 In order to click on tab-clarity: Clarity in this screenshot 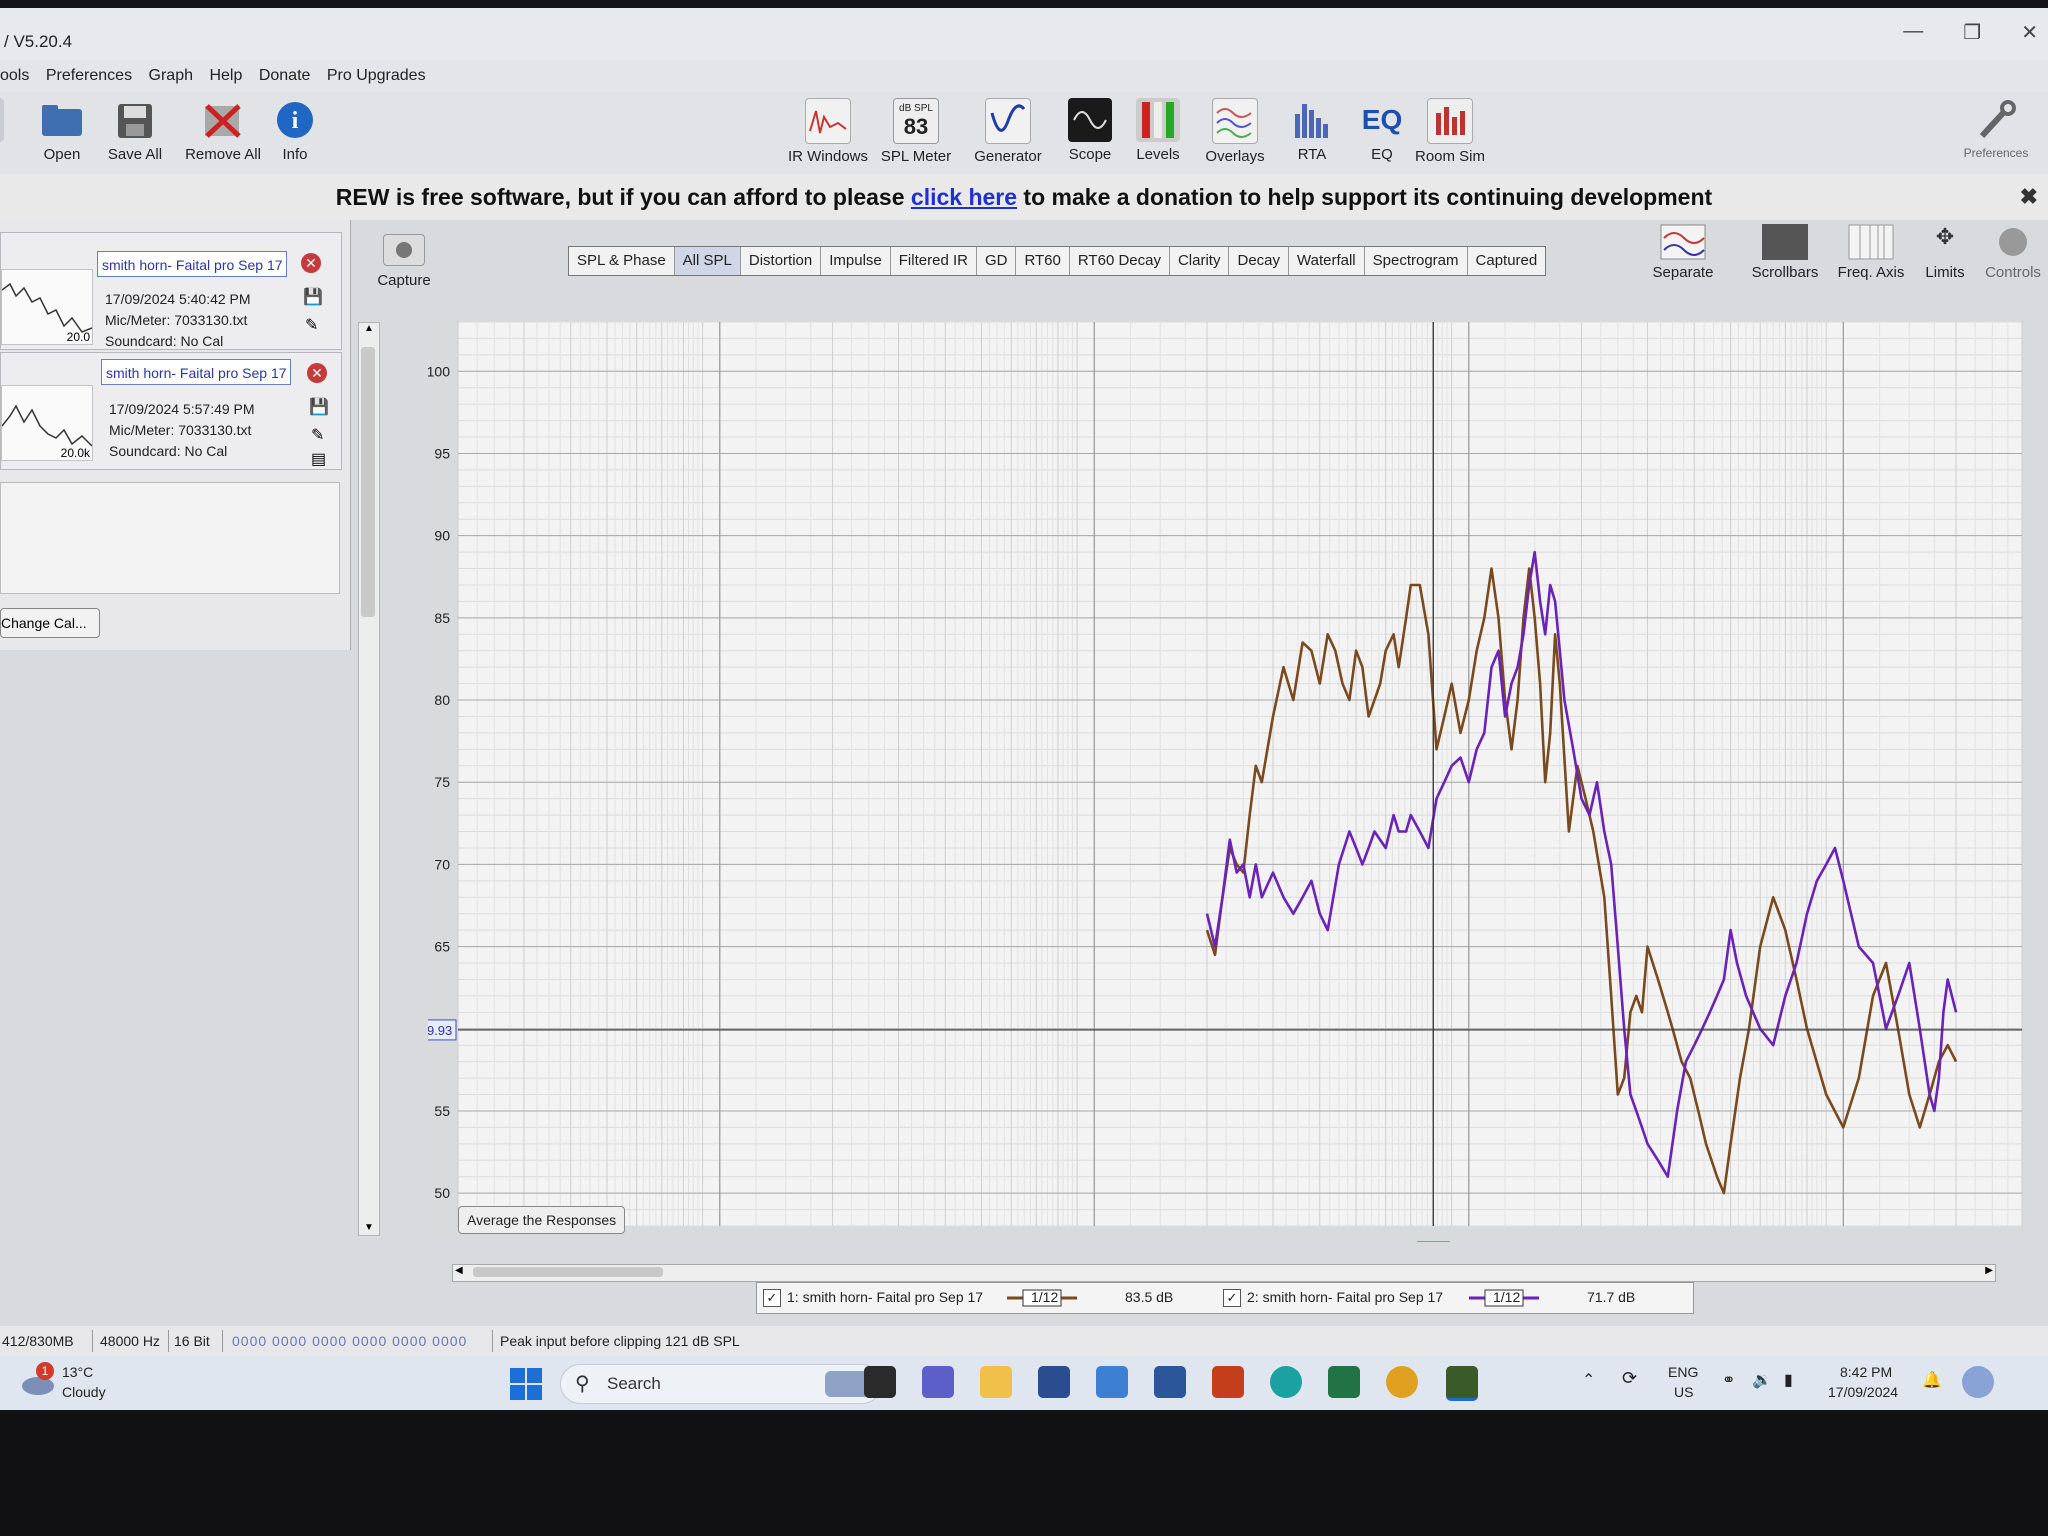, I will do `click(1200, 261)`.